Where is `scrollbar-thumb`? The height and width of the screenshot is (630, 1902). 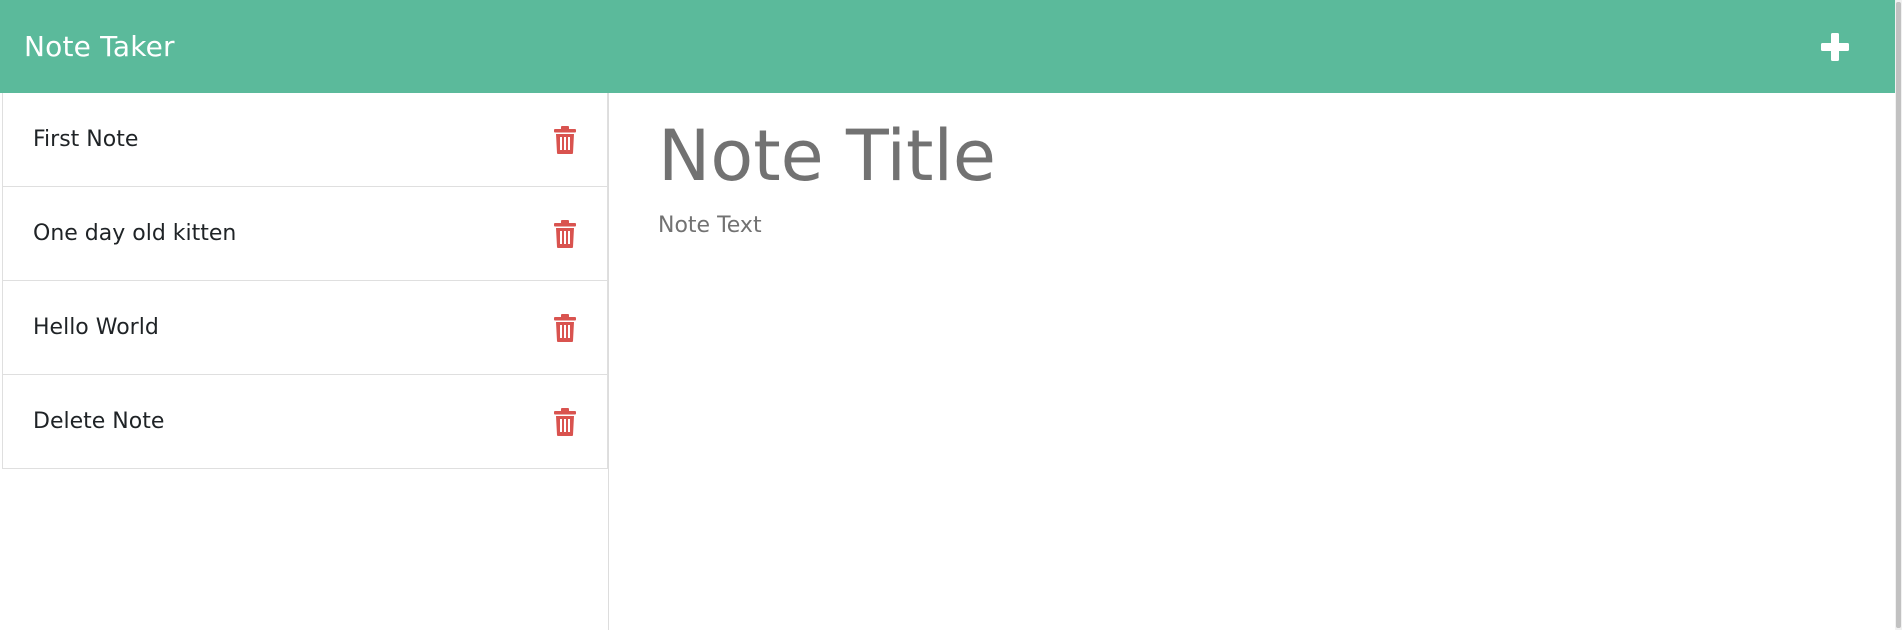
scrollbar-thumb is located at coordinates (1898, 315).